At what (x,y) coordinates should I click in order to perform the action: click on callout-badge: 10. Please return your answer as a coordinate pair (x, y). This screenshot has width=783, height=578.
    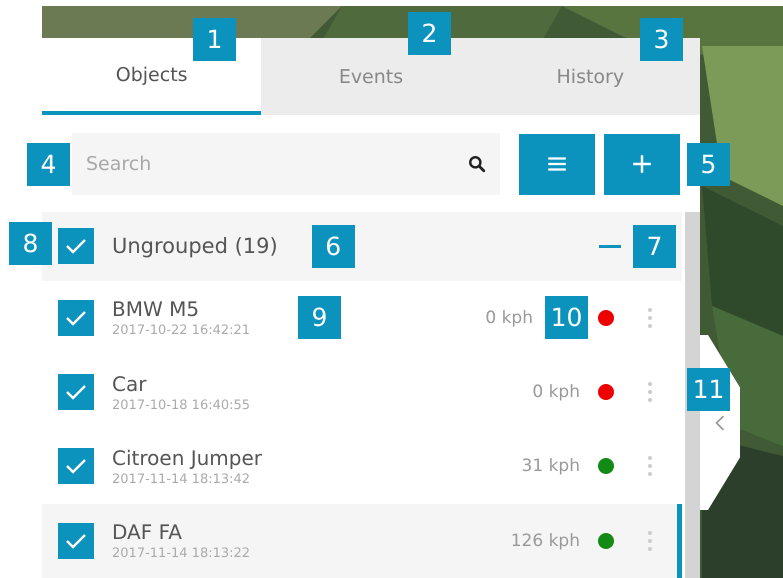
    Looking at the image, I should click on (566, 318).